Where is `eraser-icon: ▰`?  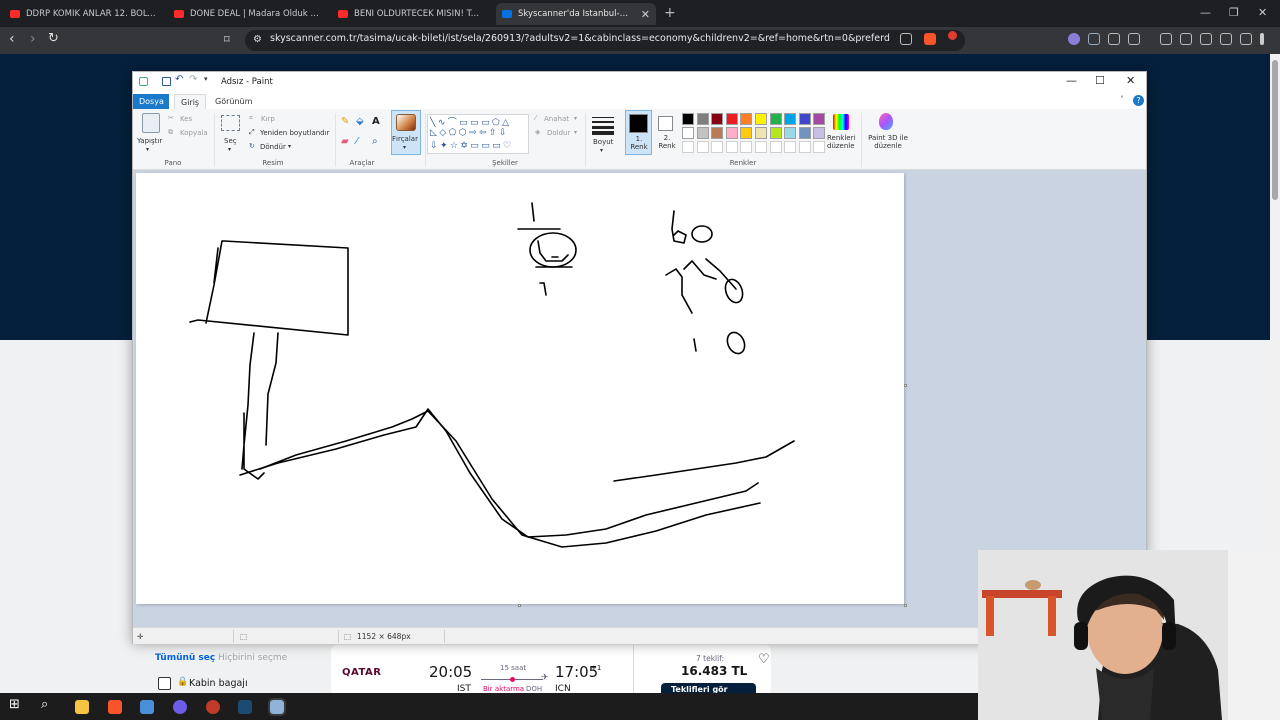 eraser-icon: ▰ is located at coordinates (345, 141).